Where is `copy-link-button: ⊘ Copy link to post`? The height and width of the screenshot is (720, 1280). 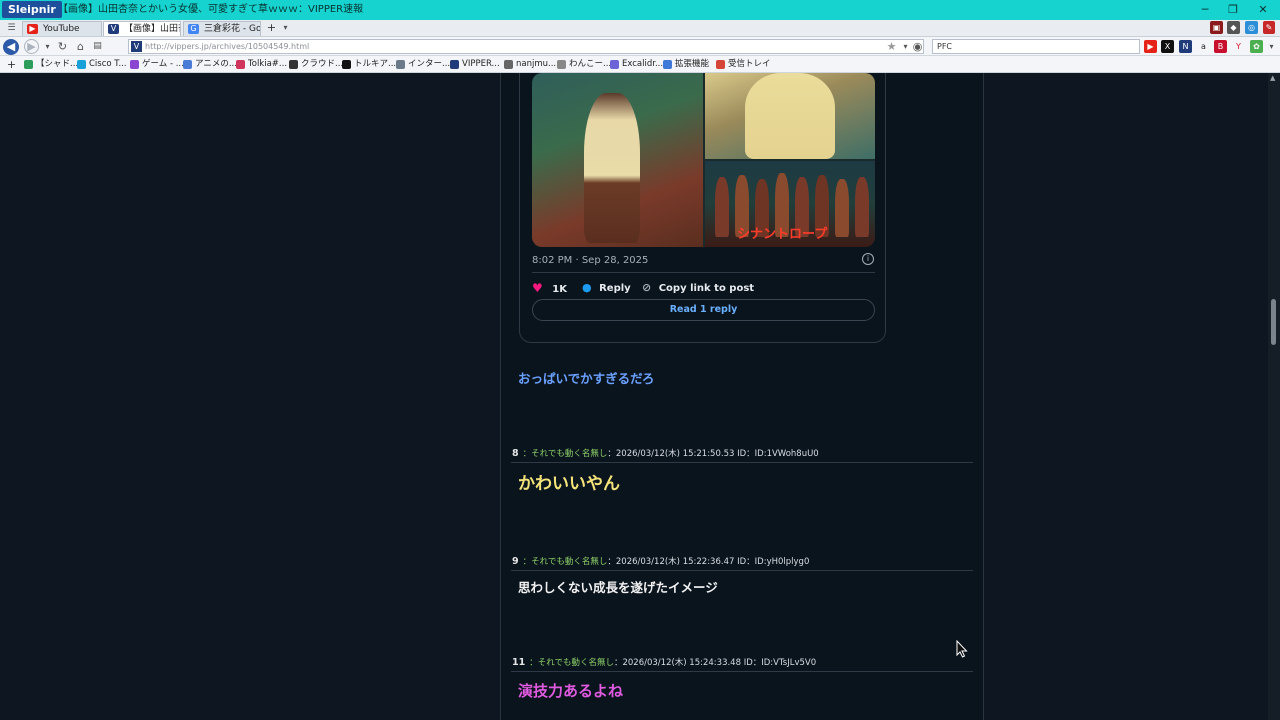
copy-link-button: ⊘ Copy link to post is located at coordinates (698, 288).